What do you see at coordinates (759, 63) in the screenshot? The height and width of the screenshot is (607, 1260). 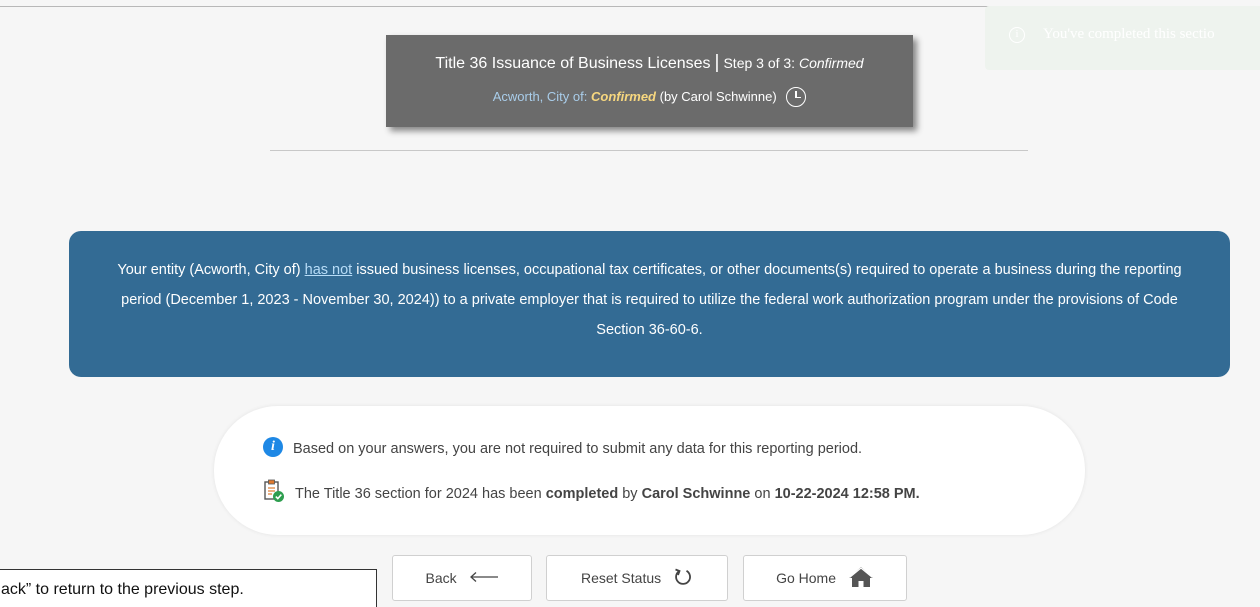 I see `step-prefix: Step 3 of 3:` at bounding box center [759, 63].